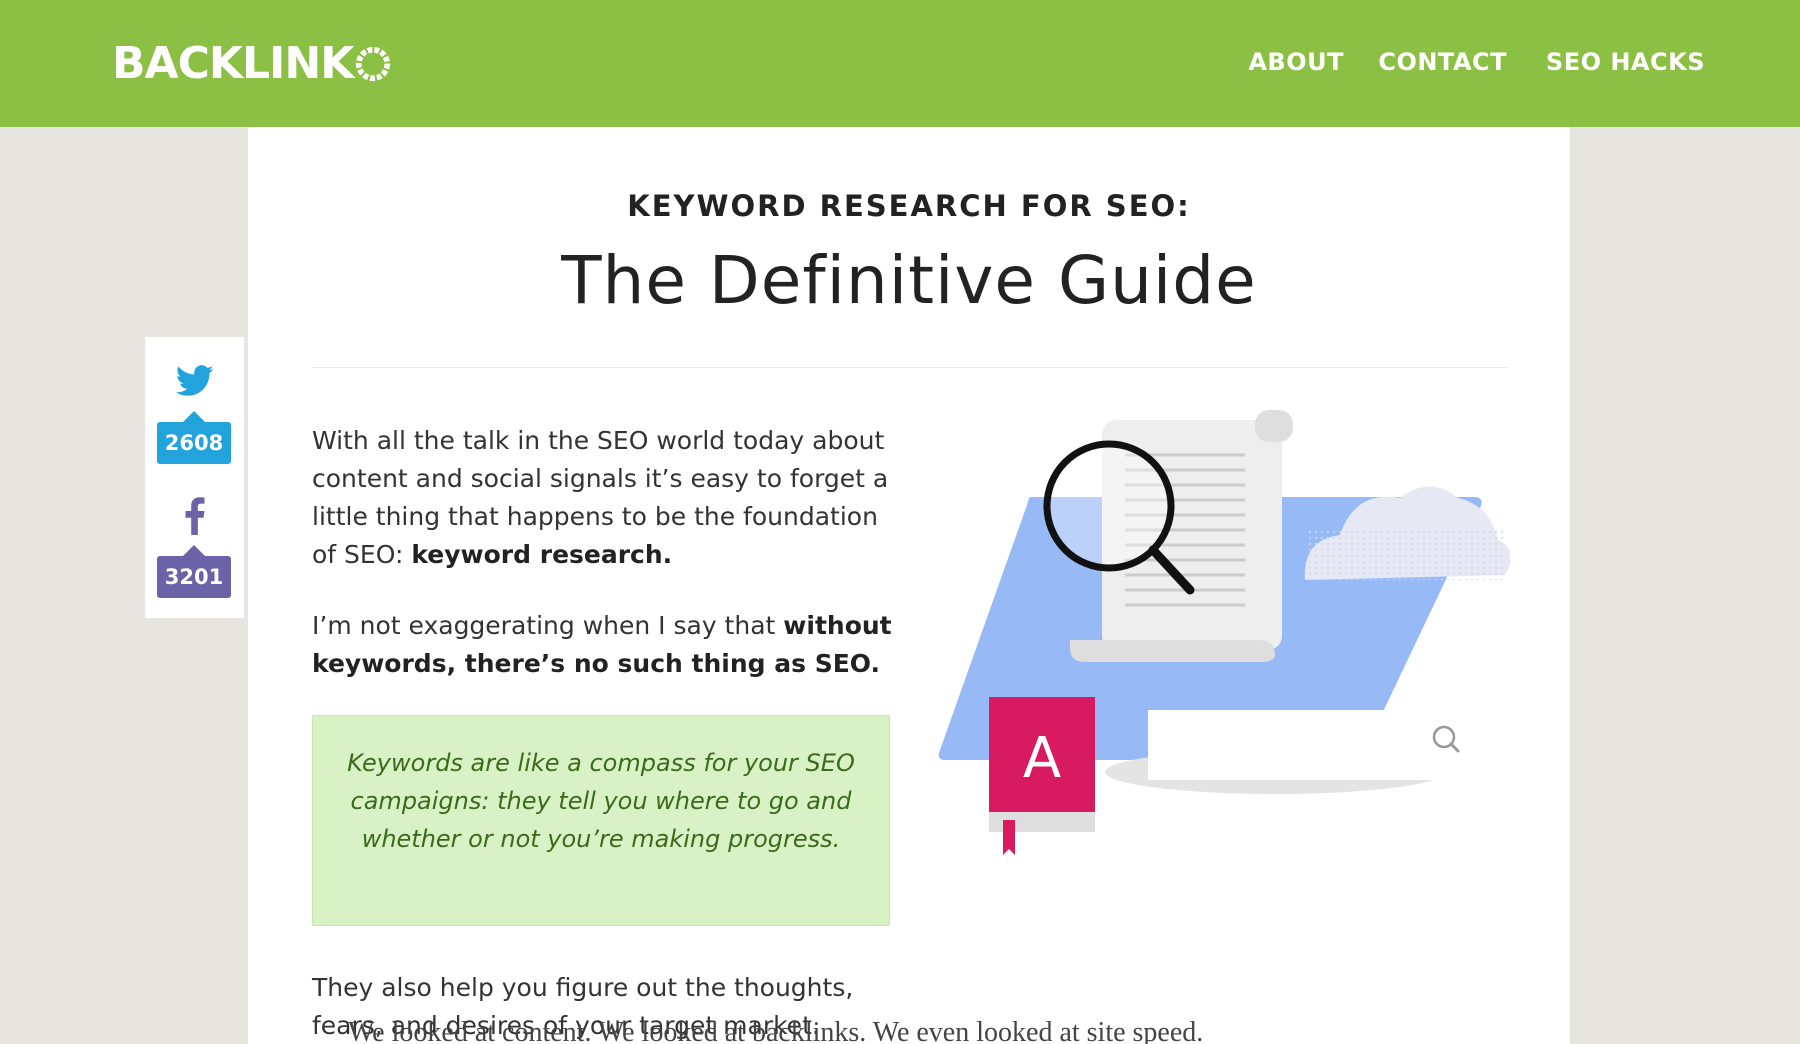 The image size is (1800, 1044). I want to click on twitter-share-count: 2608, so click(194, 437).